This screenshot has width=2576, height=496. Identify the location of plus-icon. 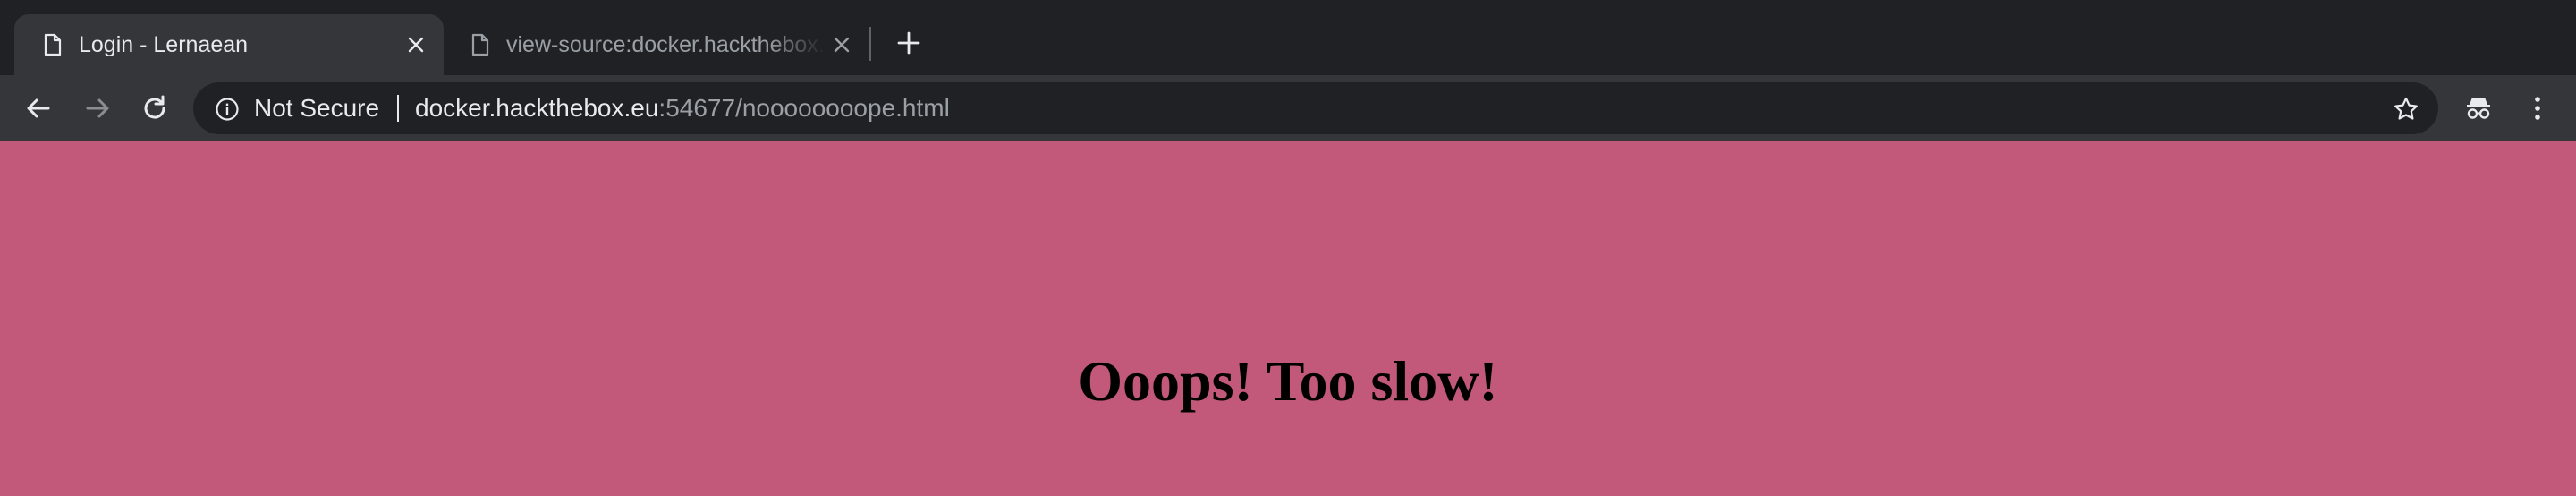
(909, 43).